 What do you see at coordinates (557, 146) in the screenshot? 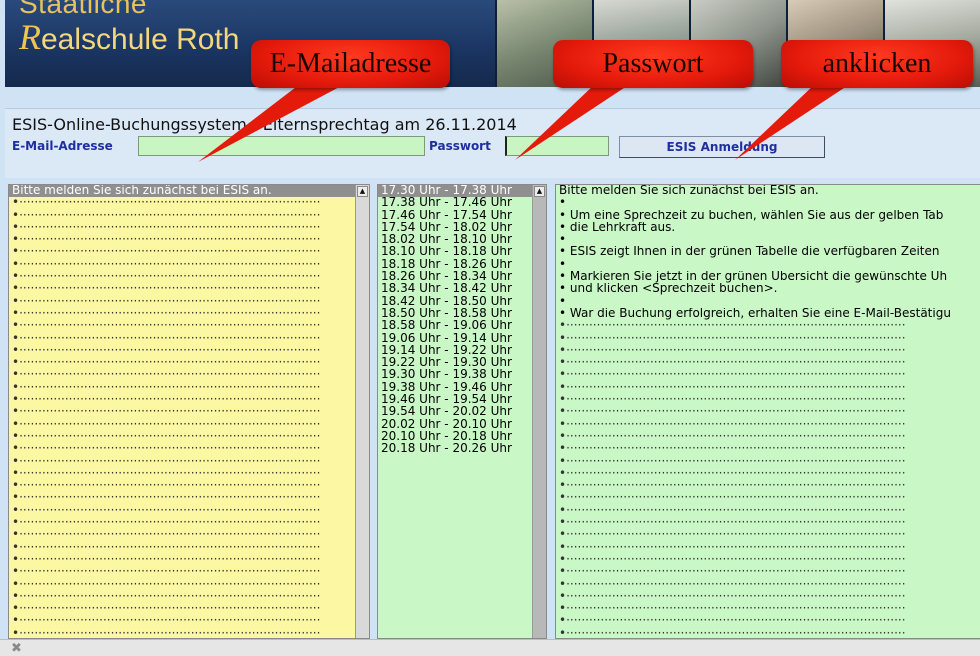
I see `password-field` at bounding box center [557, 146].